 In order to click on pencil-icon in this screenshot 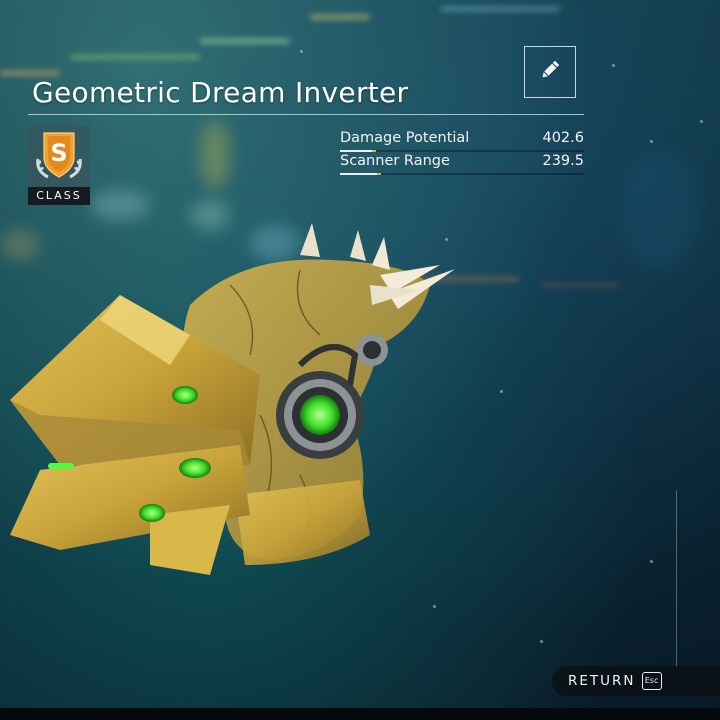, I will do `click(550, 72)`.